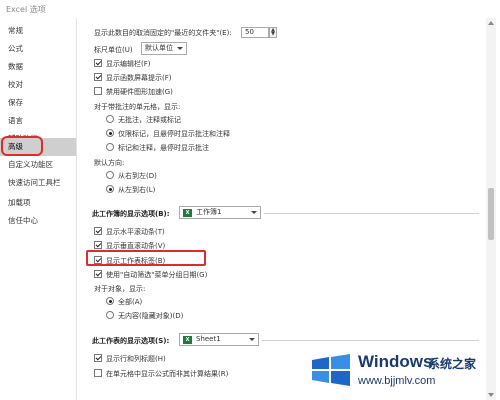  What do you see at coordinates (187, 213) in the screenshot?
I see `excel-workbook-icon: X` at bounding box center [187, 213].